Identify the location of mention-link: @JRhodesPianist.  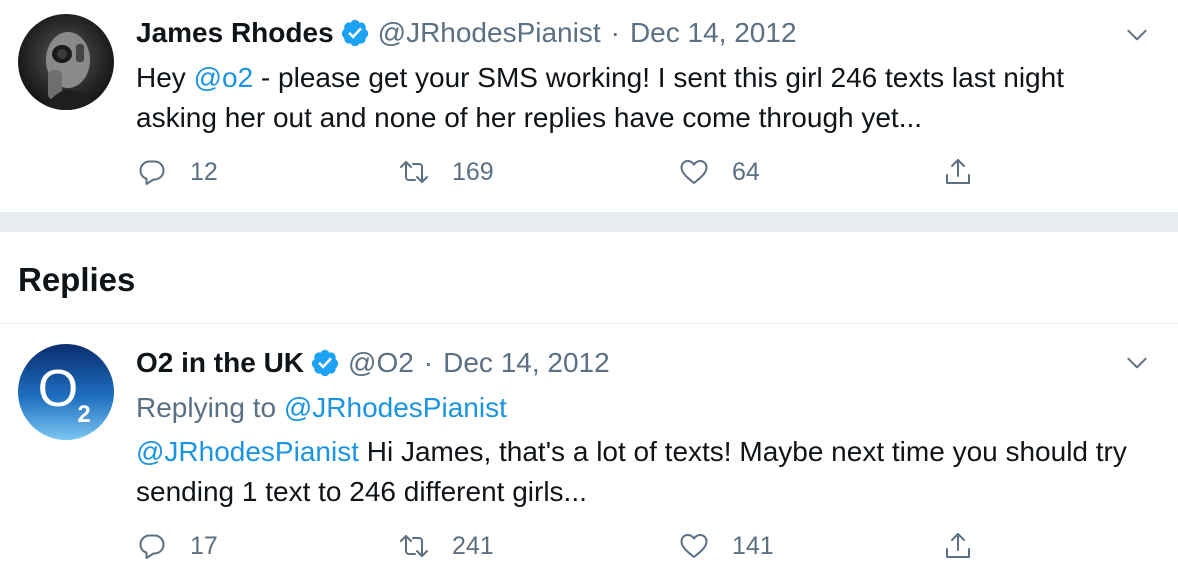
(247, 451).